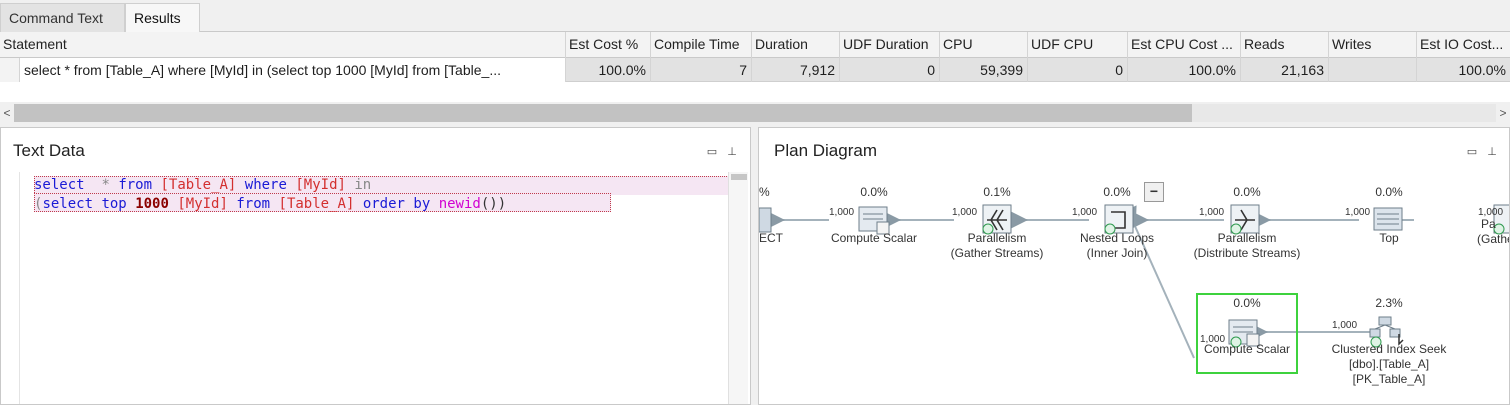  Describe the element at coordinates (755, 16) in the screenshot. I see `result-tabs: Command Text Results` at that location.